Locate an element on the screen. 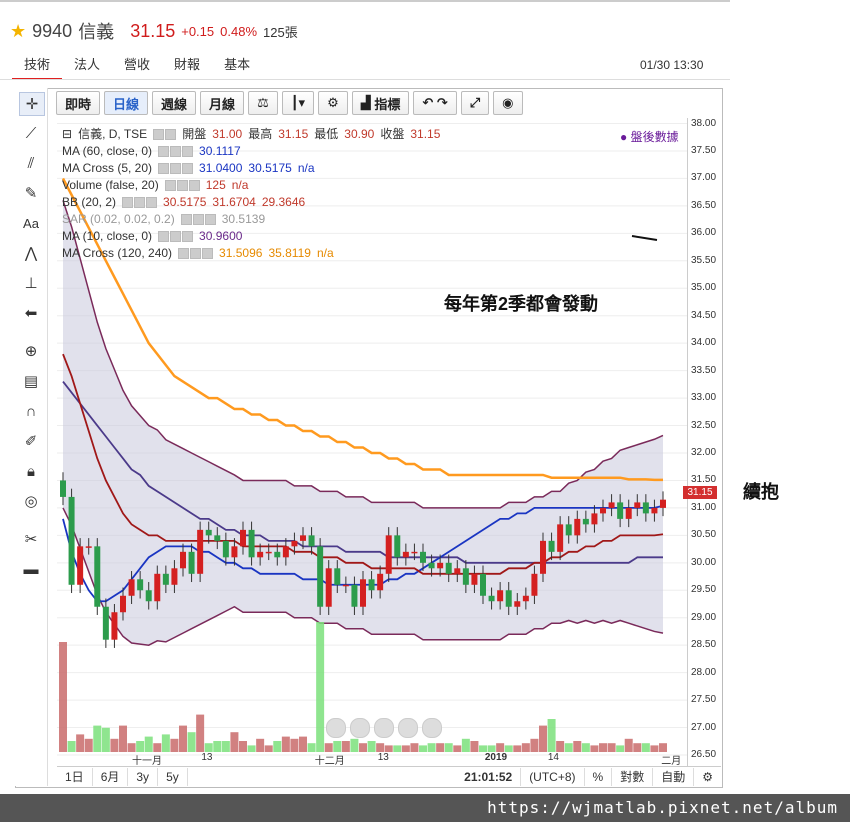  pattern-icon: ⋀ is located at coordinates (31, 253).